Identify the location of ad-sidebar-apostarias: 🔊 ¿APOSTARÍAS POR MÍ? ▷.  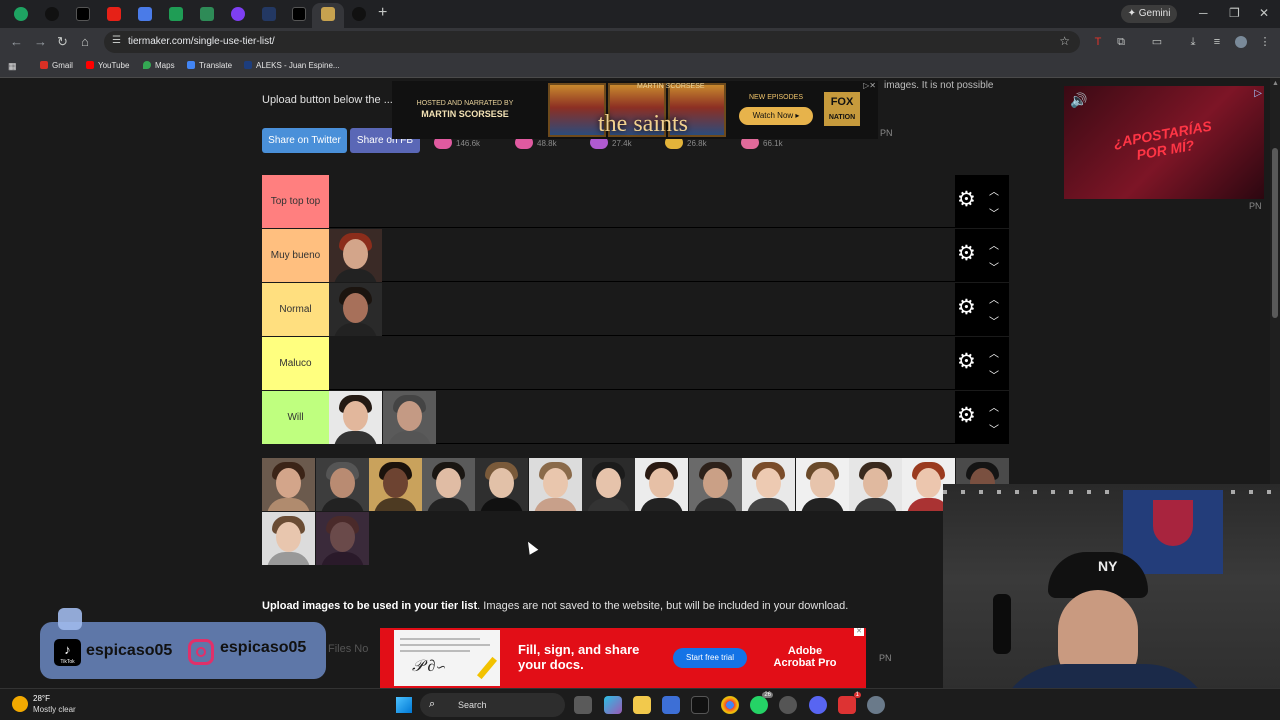
(1164, 142).